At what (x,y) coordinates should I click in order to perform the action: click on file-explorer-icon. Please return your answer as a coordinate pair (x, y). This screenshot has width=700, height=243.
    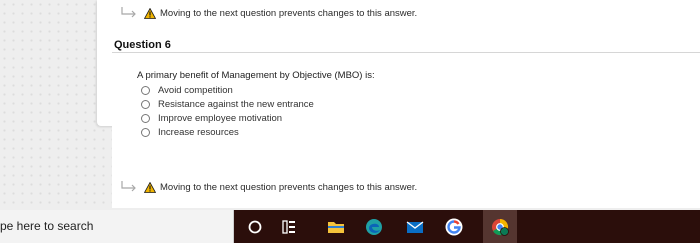
    Looking at the image, I should click on (336, 227).